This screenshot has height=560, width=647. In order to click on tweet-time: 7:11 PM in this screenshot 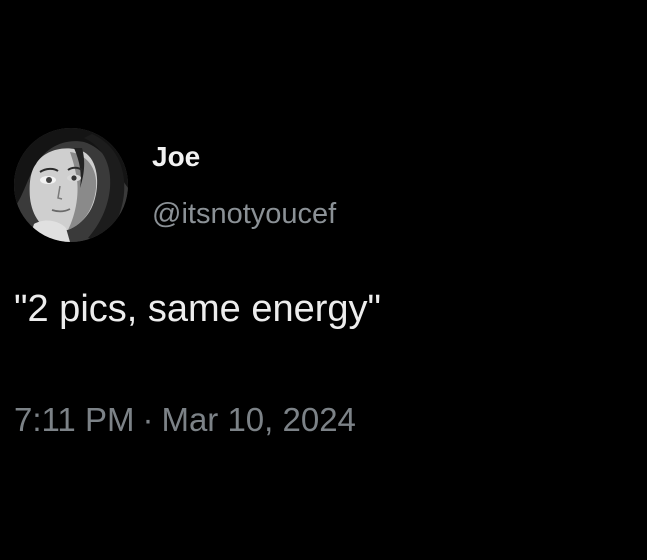, I will do `click(74, 419)`.